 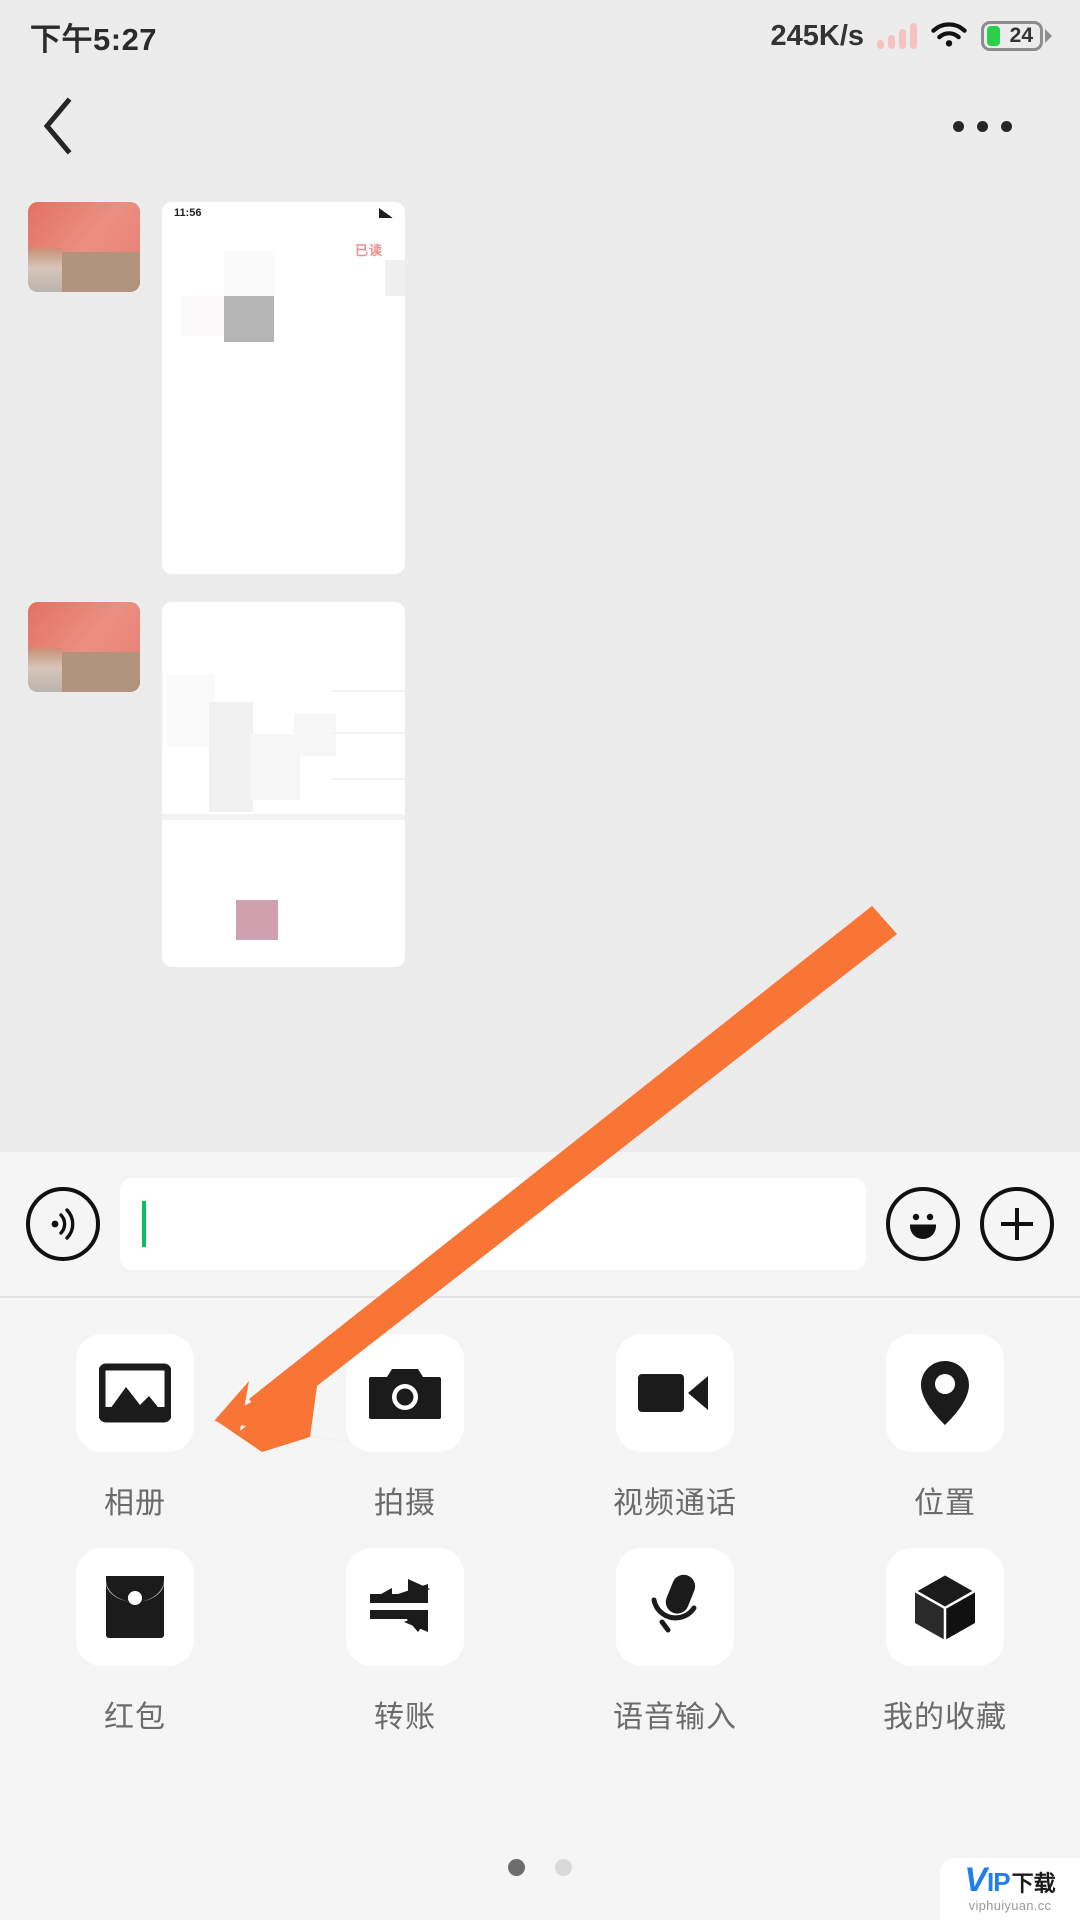 What do you see at coordinates (400, 1605) in the screenshot?
I see `transfer-arrows-icon` at bounding box center [400, 1605].